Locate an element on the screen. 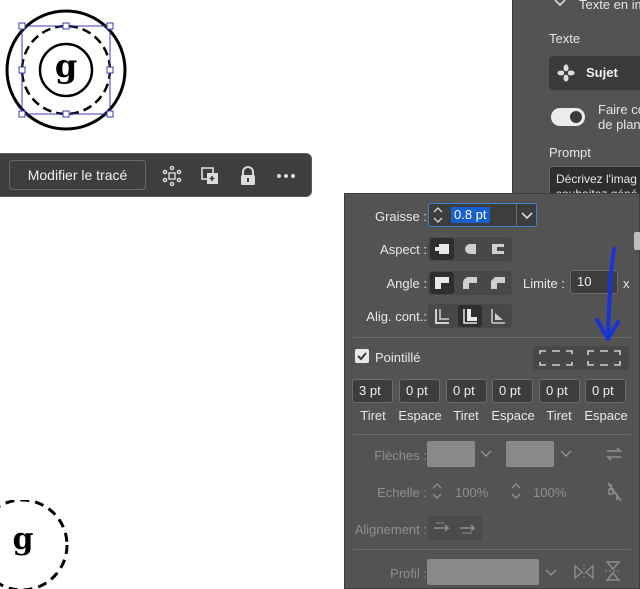 The width and height of the screenshot is (640, 589). graisse-field: 0.8 pt is located at coordinates (482, 215).